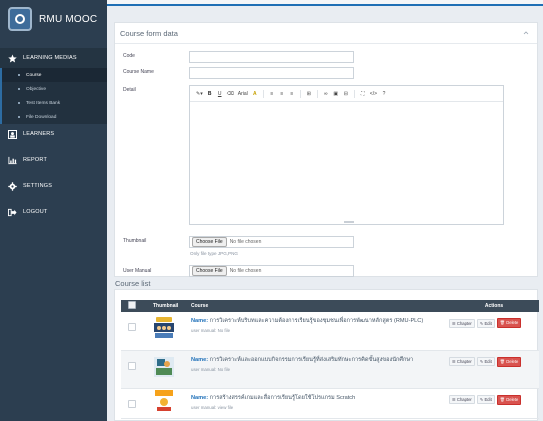  Describe the element at coordinates (272, 94) in the screenshot. I see `unordered-list-button: ≡` at that location.